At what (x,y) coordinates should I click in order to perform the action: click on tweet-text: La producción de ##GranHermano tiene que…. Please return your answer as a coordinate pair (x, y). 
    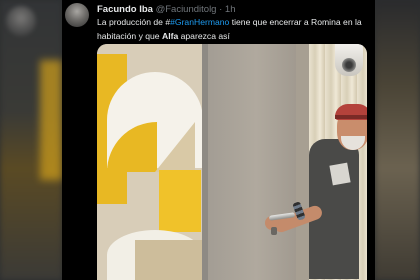
    Looking at the image, I should click on (232, 29).